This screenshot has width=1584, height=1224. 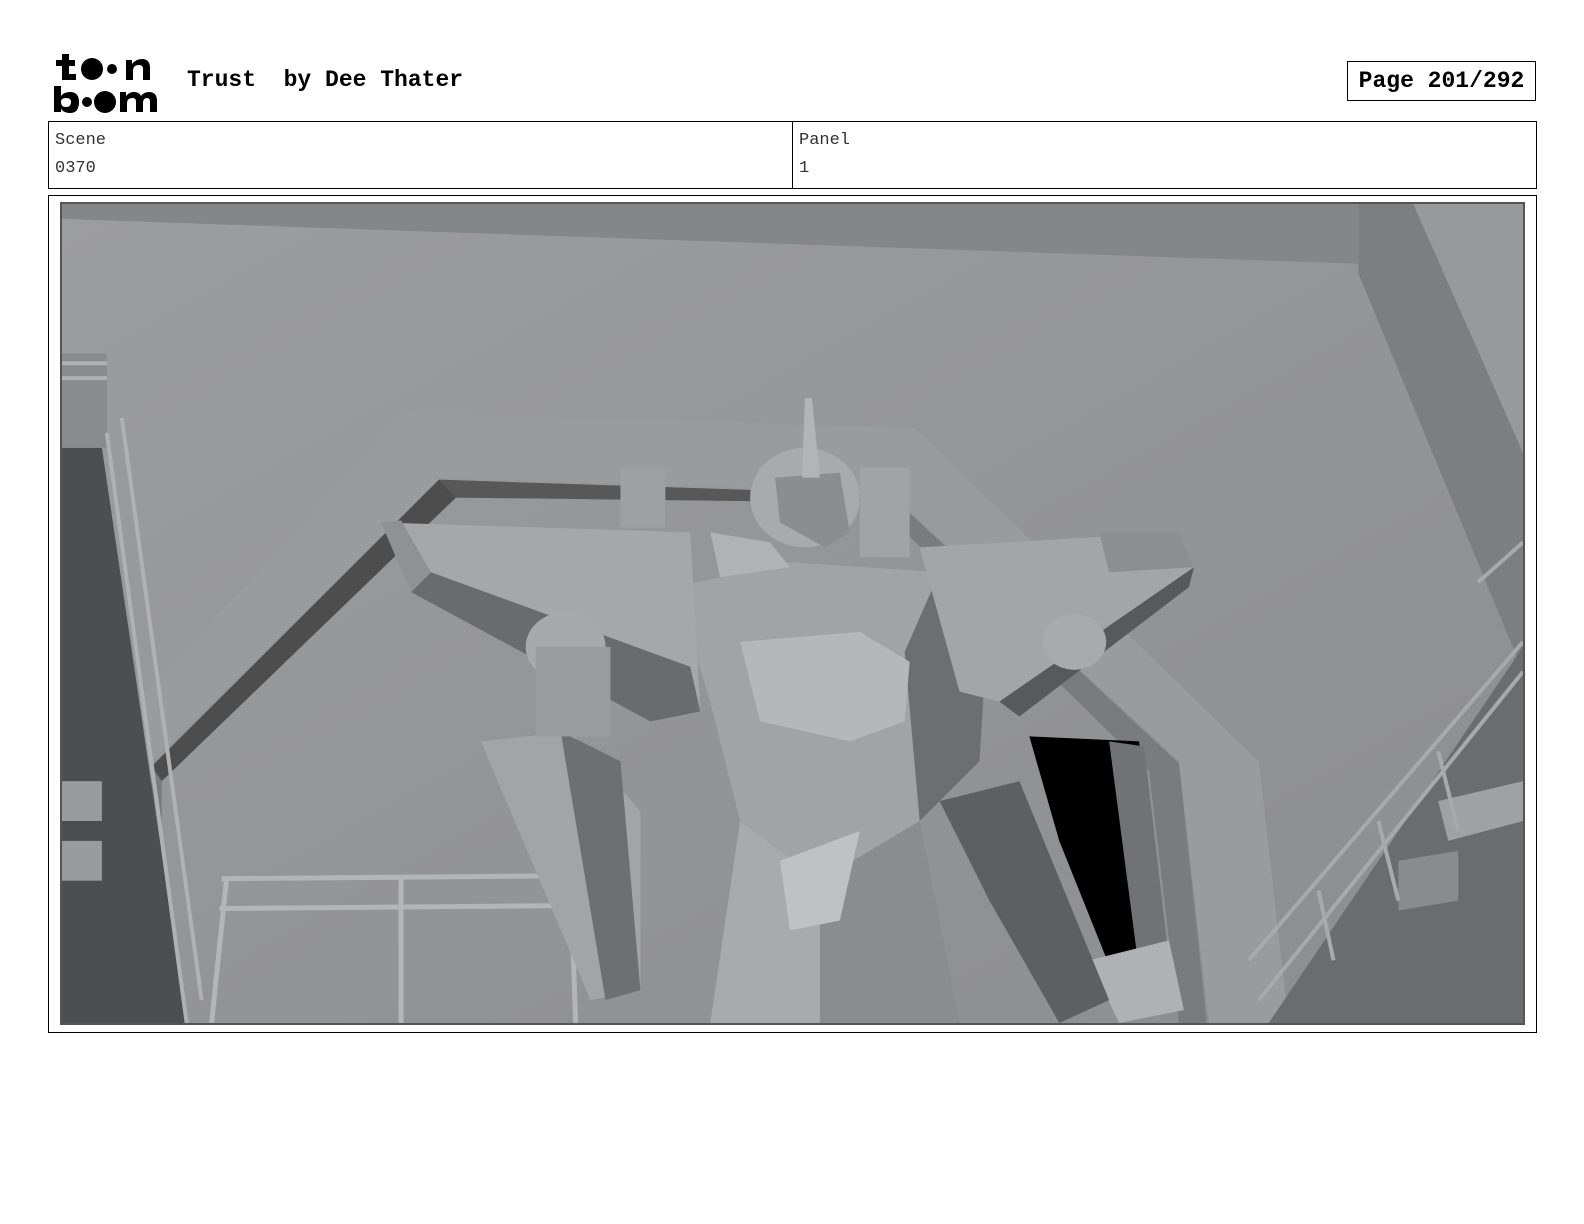 What do you see at coordinates (420, 155) in the screenshot?
I see `scene-cell: Scene 0370` at bounding box center [420, 155].